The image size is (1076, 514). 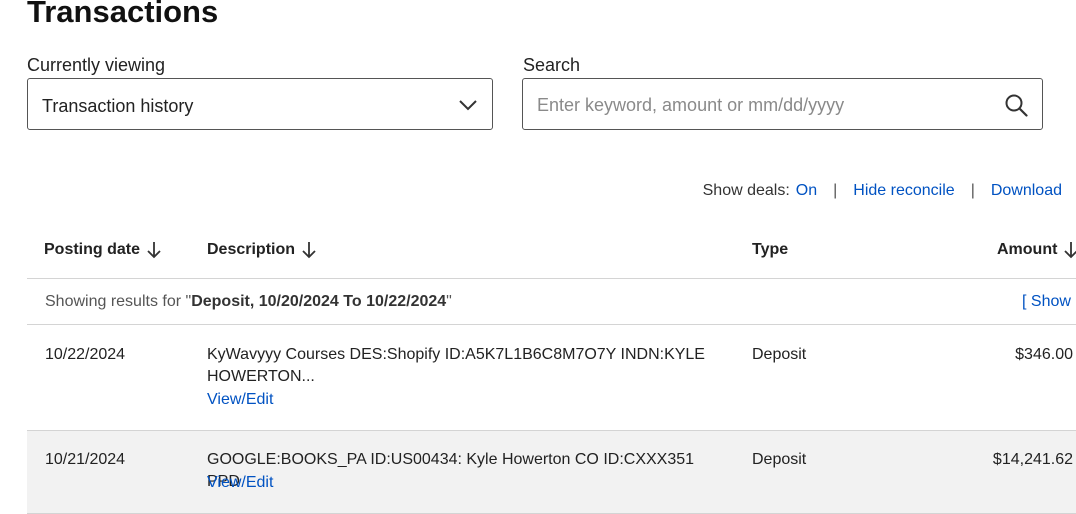 What do you see at coordinates (260, 104) in the screenshot?
I see `currently-viewing-select: Transaction history` at bounding box center [260, 104].